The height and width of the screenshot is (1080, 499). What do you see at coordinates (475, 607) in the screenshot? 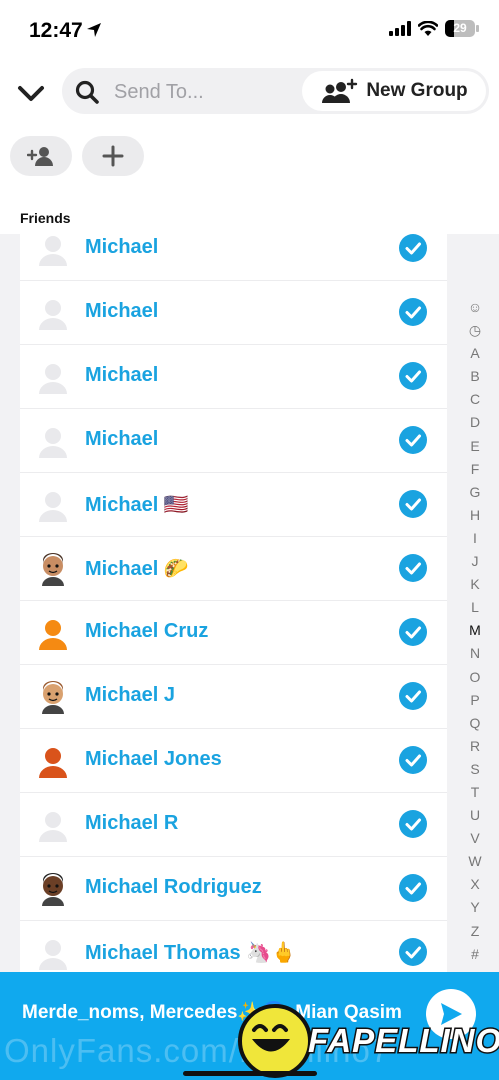
I see `alpha-index-letter: L` at bounding box center [475, 607].